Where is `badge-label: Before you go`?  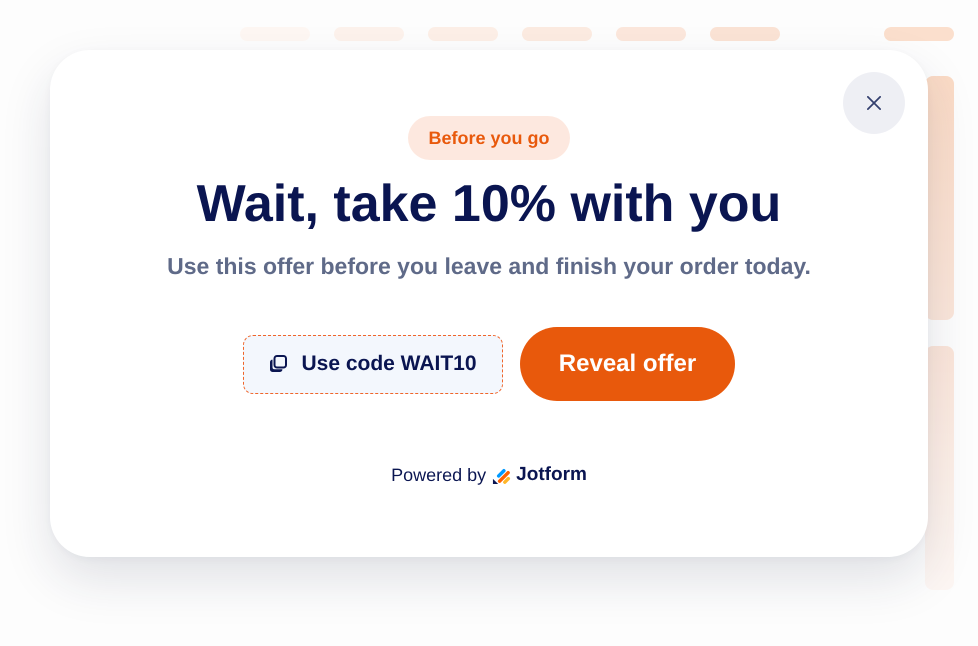 badge-label: Before you go is located at coordinates (489, 138).